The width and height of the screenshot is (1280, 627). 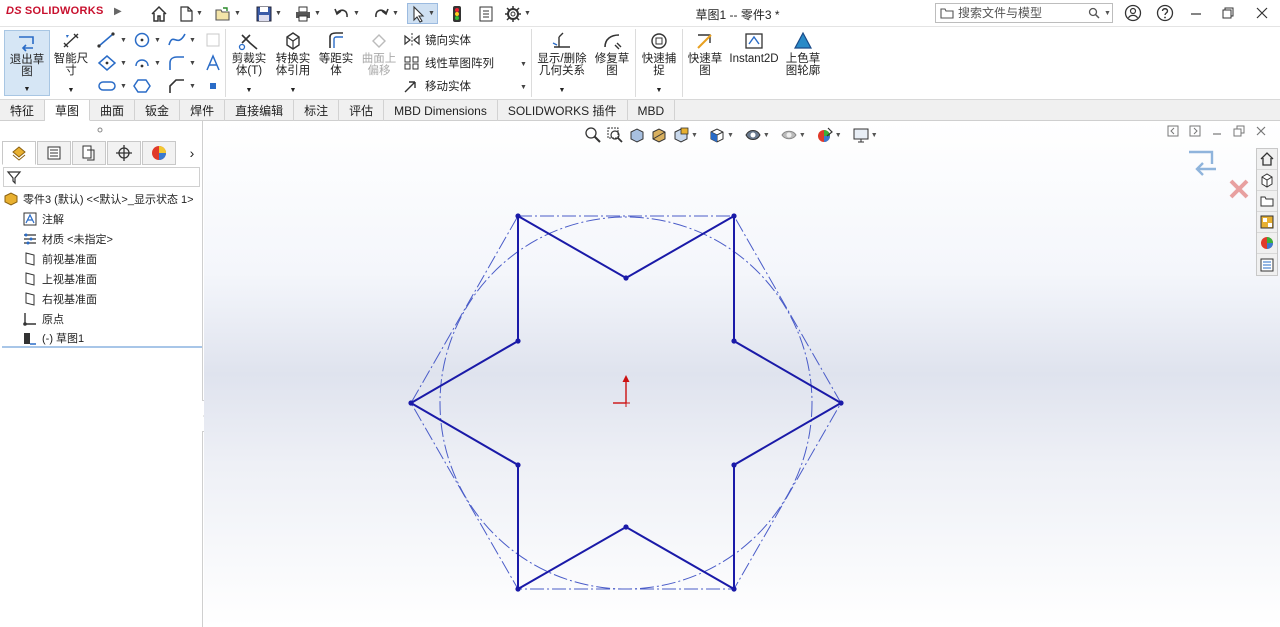 I want to click on rapid-sketch-button: 快速草 图, so click(x=705, y=54).